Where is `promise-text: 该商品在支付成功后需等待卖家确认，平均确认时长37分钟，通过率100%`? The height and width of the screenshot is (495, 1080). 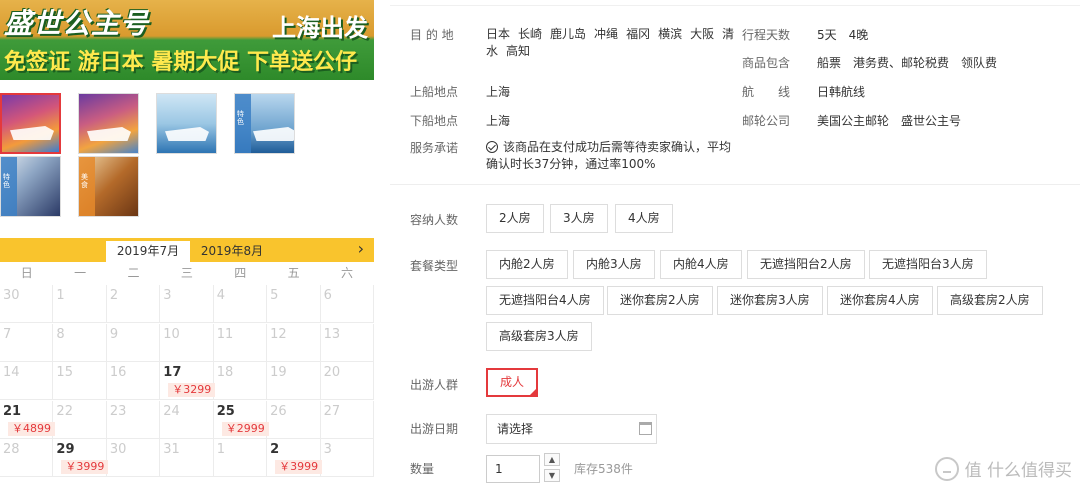 promise-text: 该商品在支付成功后需等待卖家确认，平均确认时长37分钟，通过率100% is located at coordinates (609, 155).